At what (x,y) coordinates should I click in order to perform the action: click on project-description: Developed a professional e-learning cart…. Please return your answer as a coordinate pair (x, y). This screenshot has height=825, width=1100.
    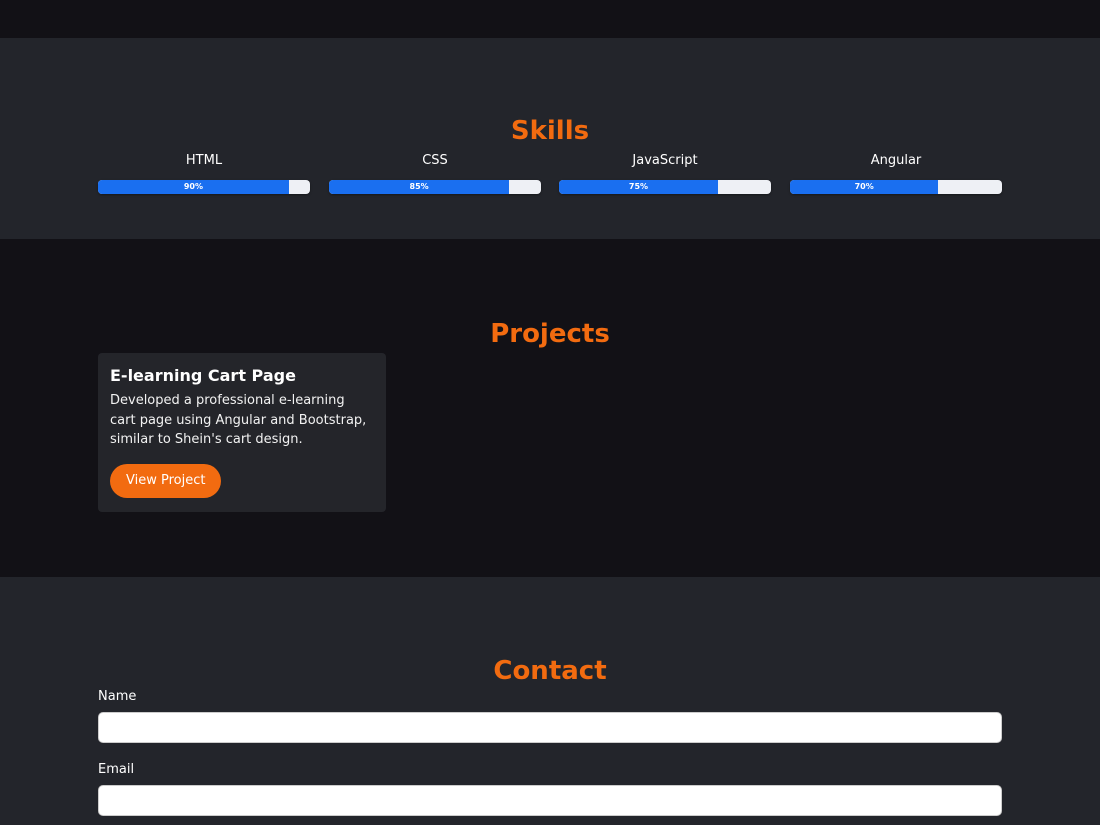
    Looking at the image, I should click on (238, 420).